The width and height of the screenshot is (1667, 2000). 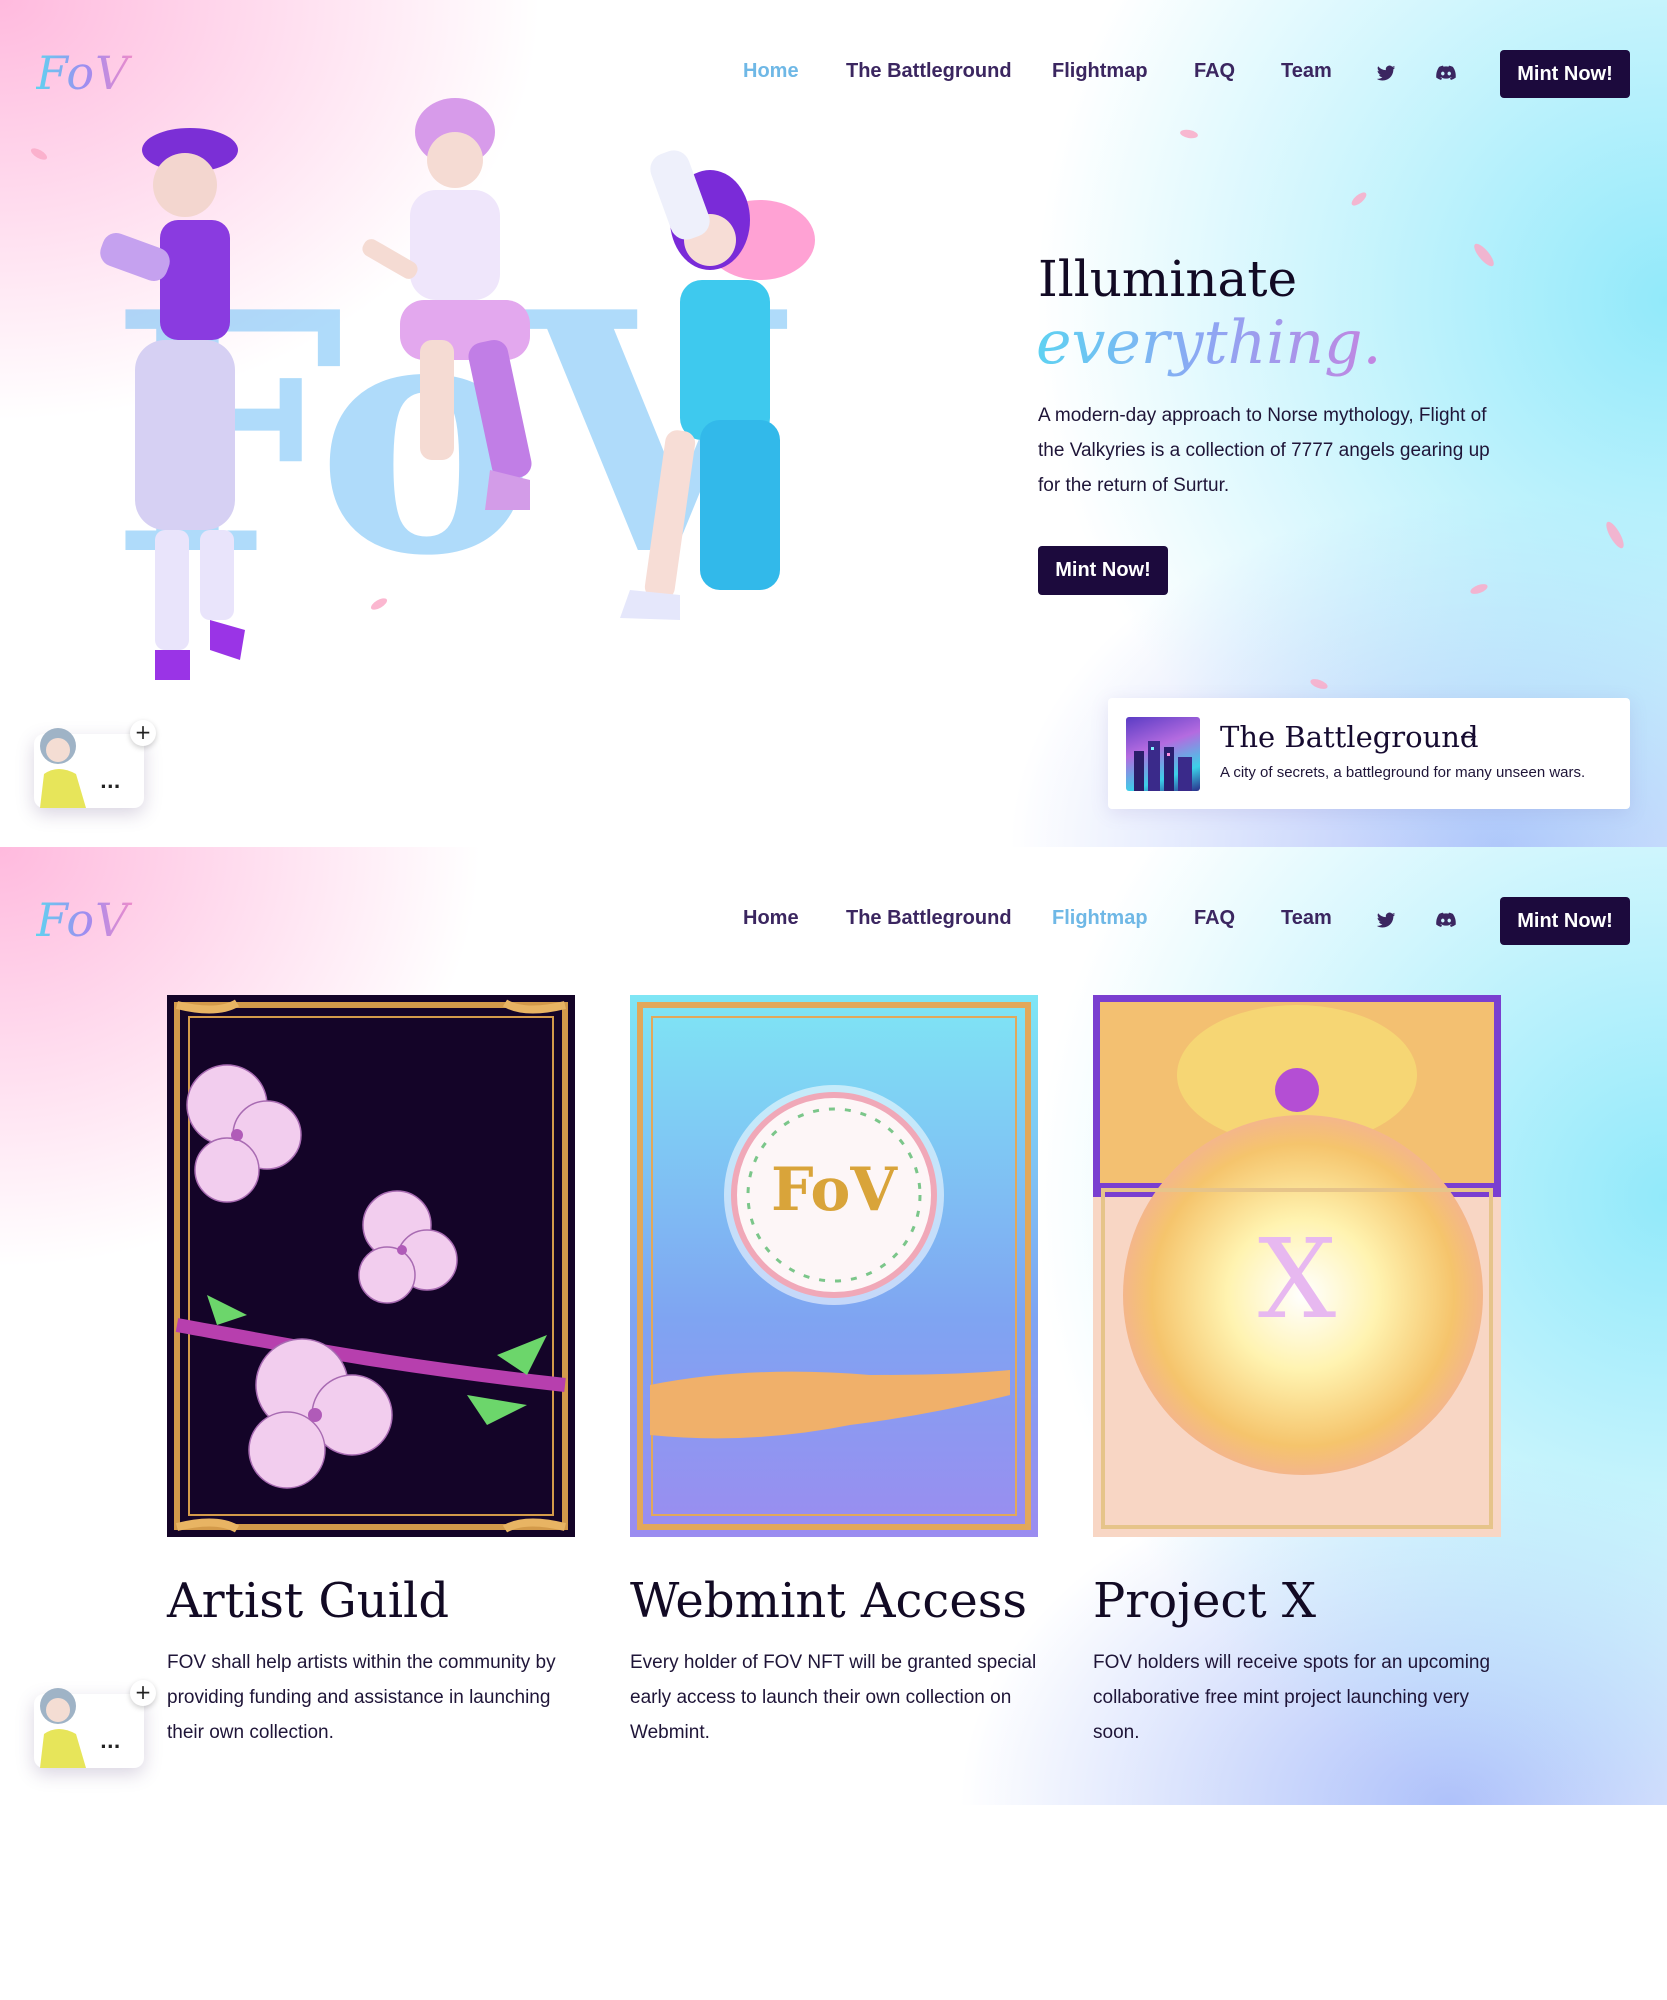 What do you see at coordinates (1163, 754) in the screenshot?
I see `battleground-thumbnail` at bounding box center [1163, 754].